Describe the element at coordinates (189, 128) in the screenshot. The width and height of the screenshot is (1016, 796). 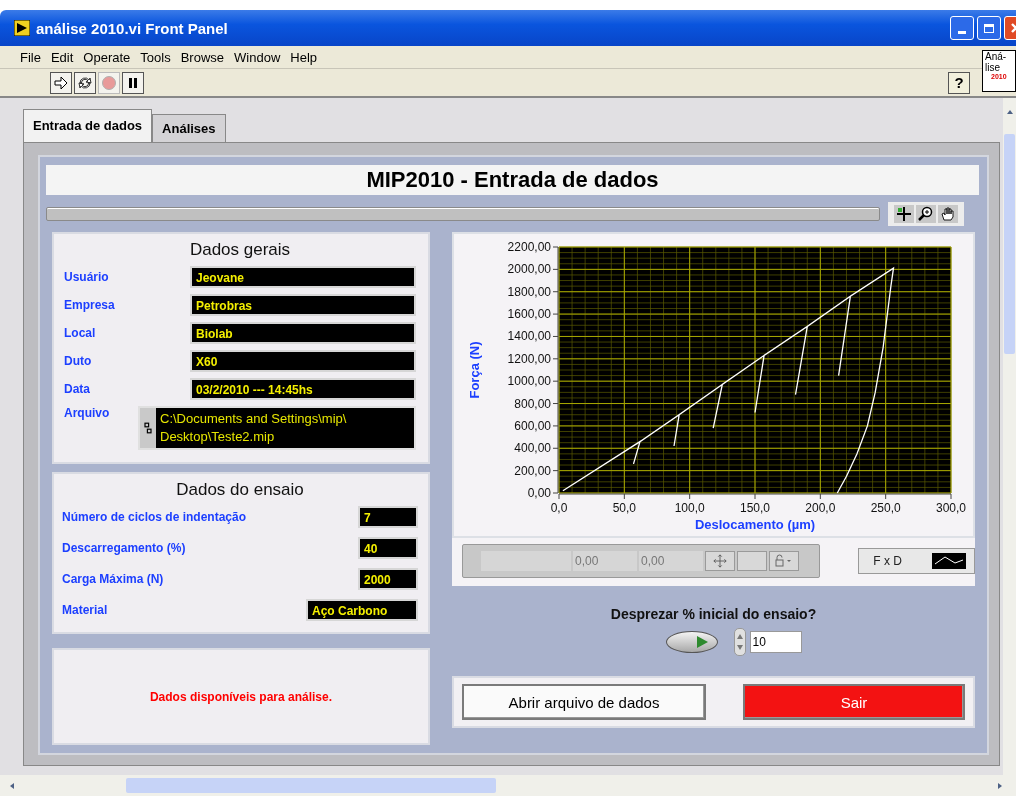
I see `tab: Análises` at that location.